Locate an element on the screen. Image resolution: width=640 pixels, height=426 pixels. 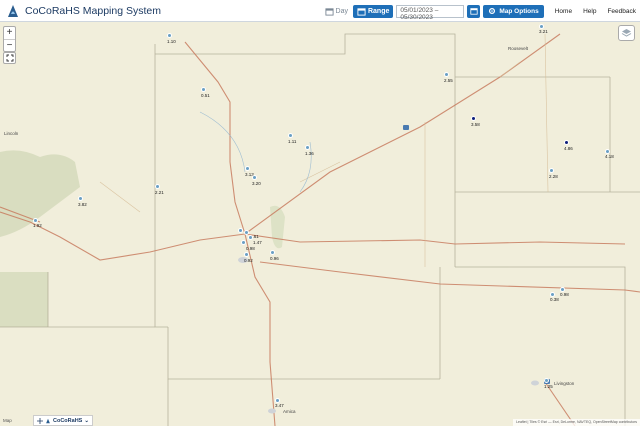
station-value: 1.10 is located at coordinates (171, 41).